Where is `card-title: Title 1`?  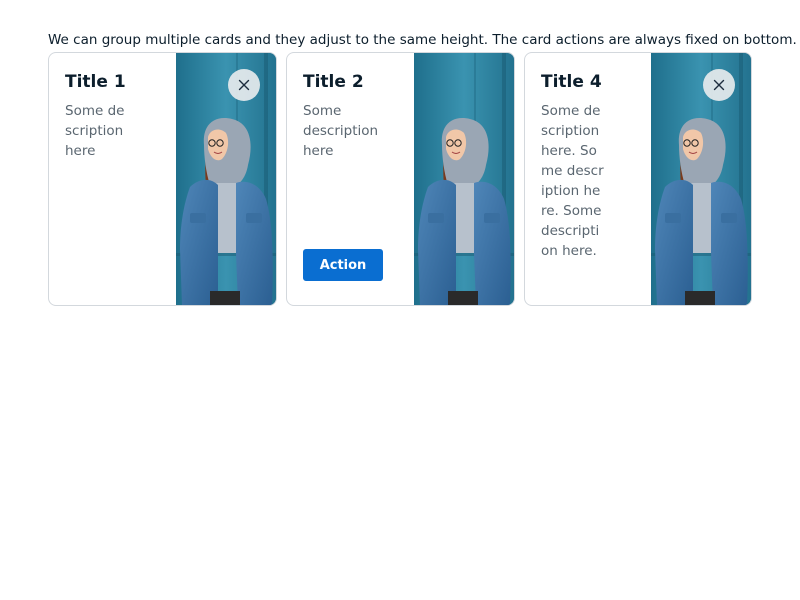
card-title: Title 1 is located at coordinates (95, 82).